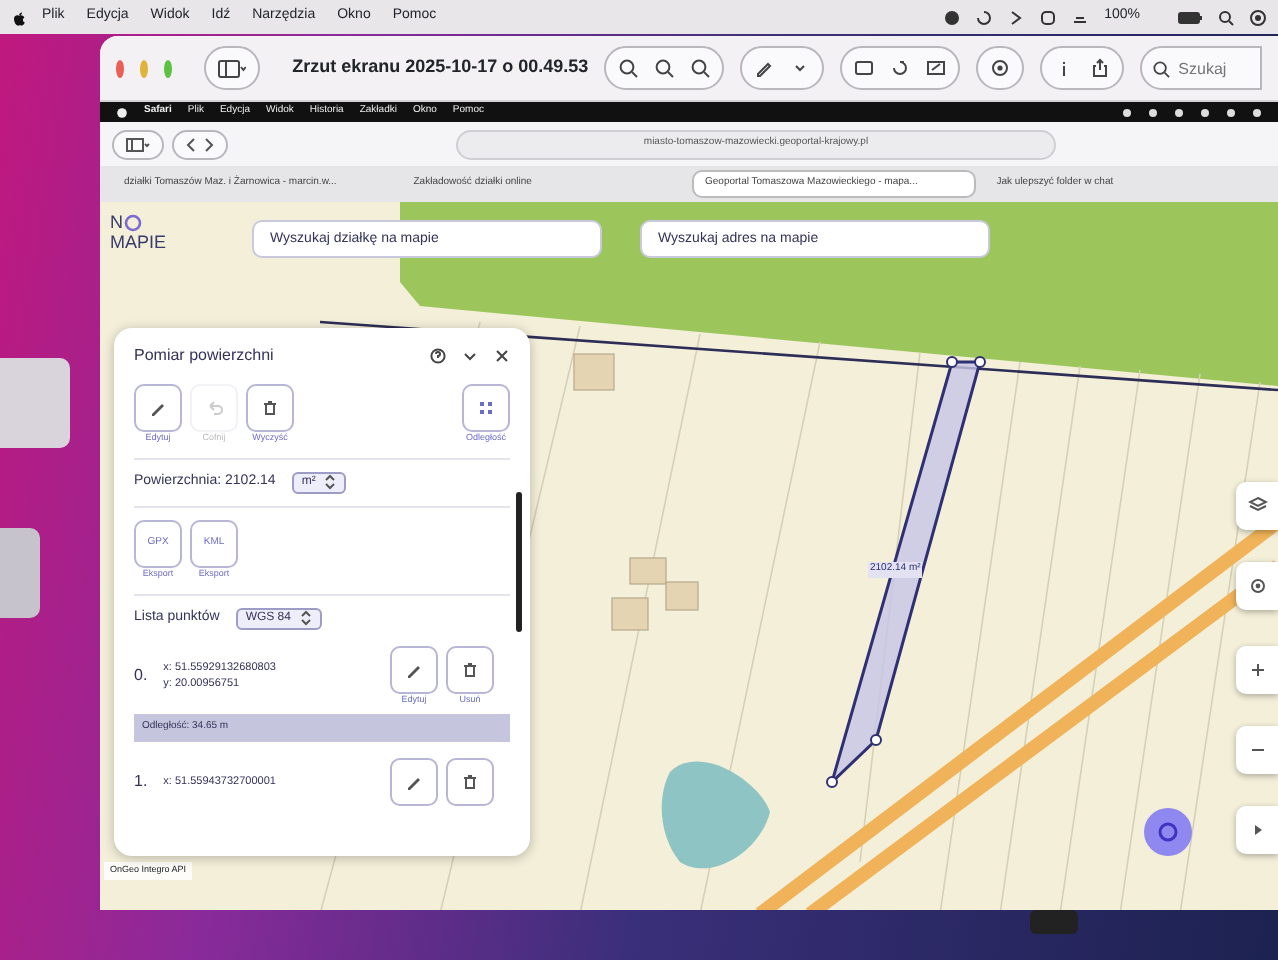 The height and width of the screenshot is (960, 1278). Describe the element at coordinates (1201, 68) in the screenshot. I see `search-field: Szukaj` at that location.